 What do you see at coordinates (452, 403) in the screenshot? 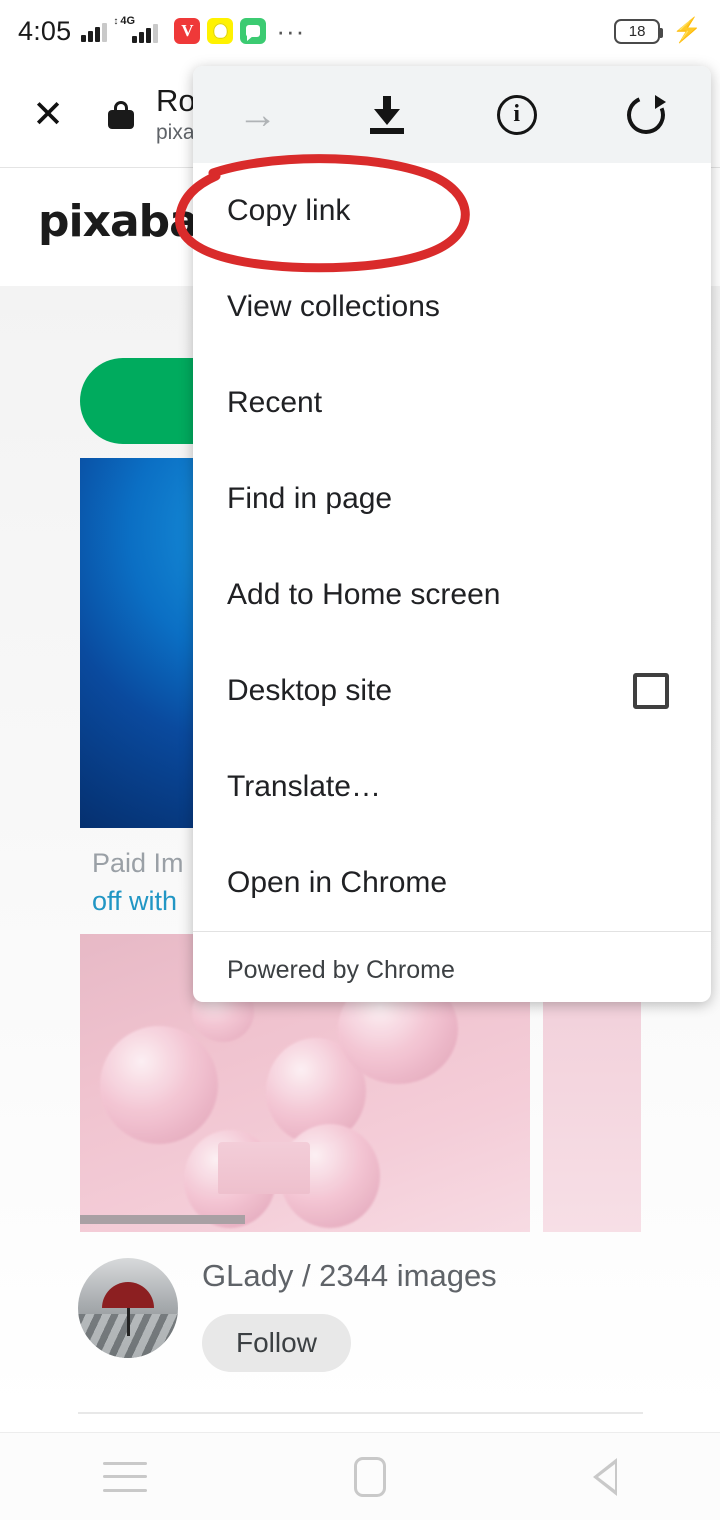
I see `menu-item-recent: Recent` at bounding box center [452, 403].